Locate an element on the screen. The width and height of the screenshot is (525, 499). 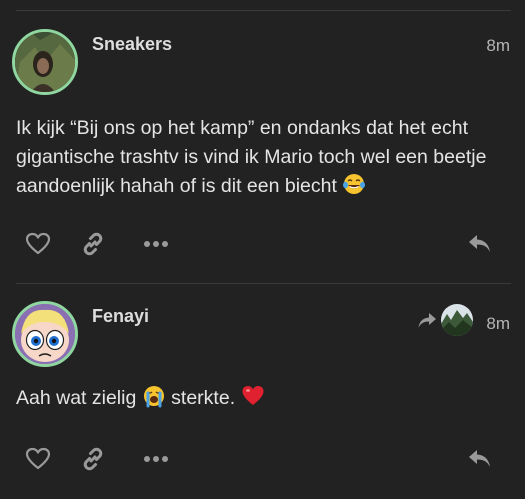
reply-to-indicator is located at coordinates (445, 320).